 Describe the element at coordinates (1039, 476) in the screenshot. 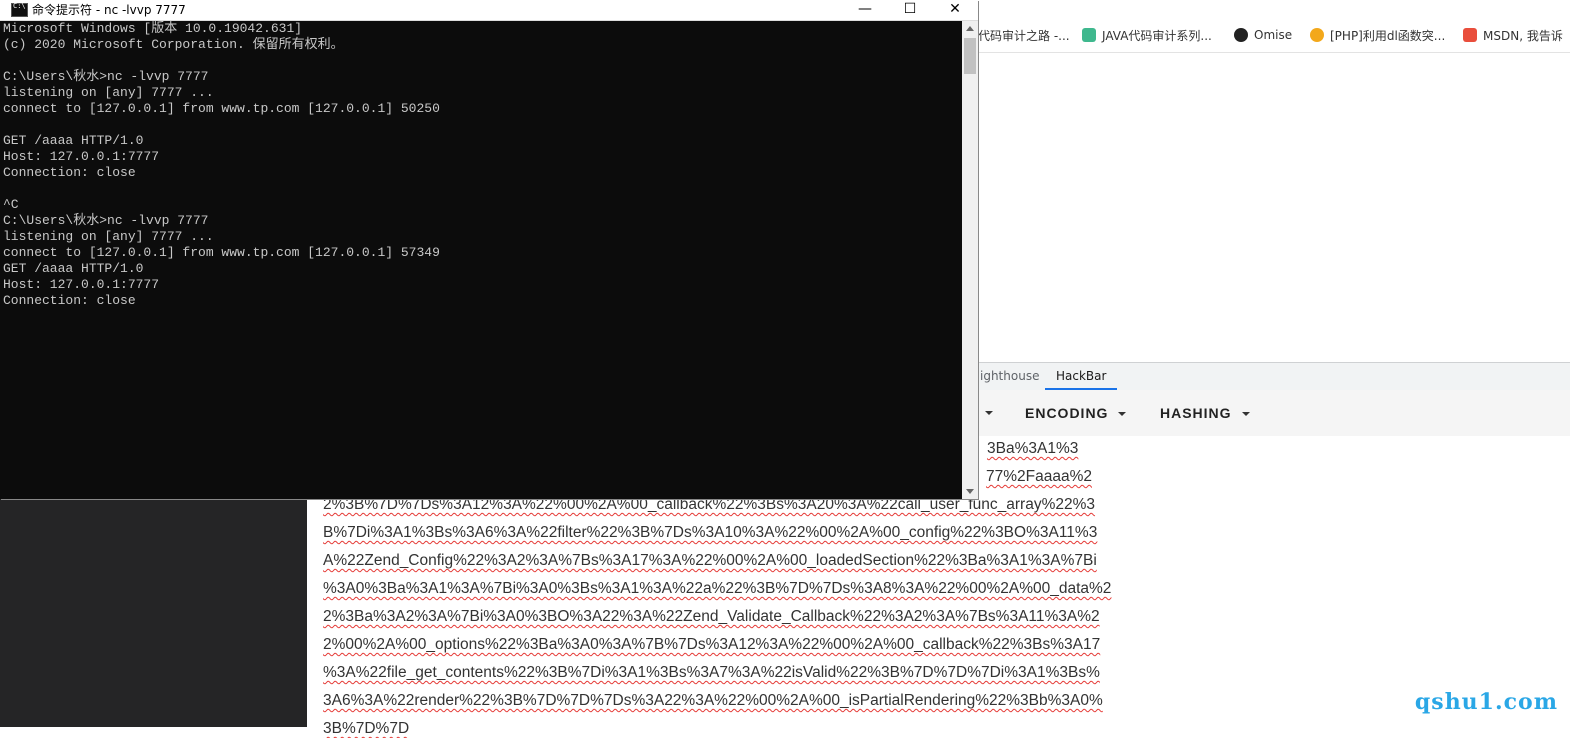

I see `payload-line: 77%2Faaaa%2` at that location.